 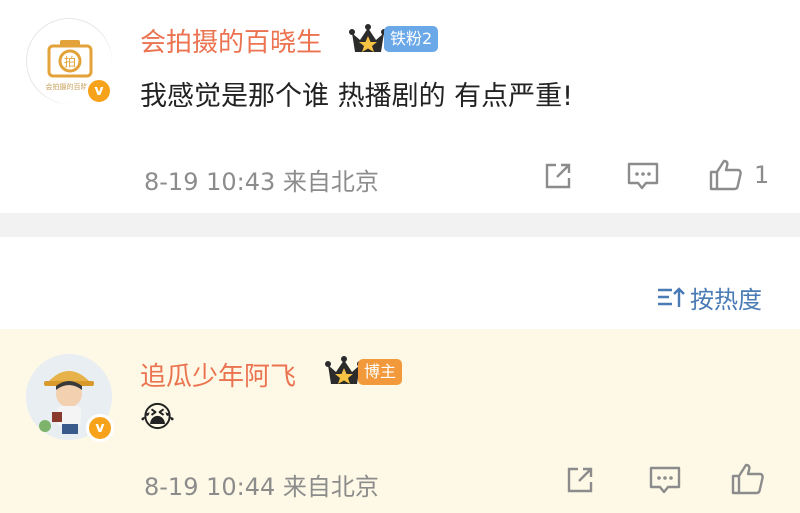 I want to click on fan-badge: 铁粉2, so click(x=411, y=39).